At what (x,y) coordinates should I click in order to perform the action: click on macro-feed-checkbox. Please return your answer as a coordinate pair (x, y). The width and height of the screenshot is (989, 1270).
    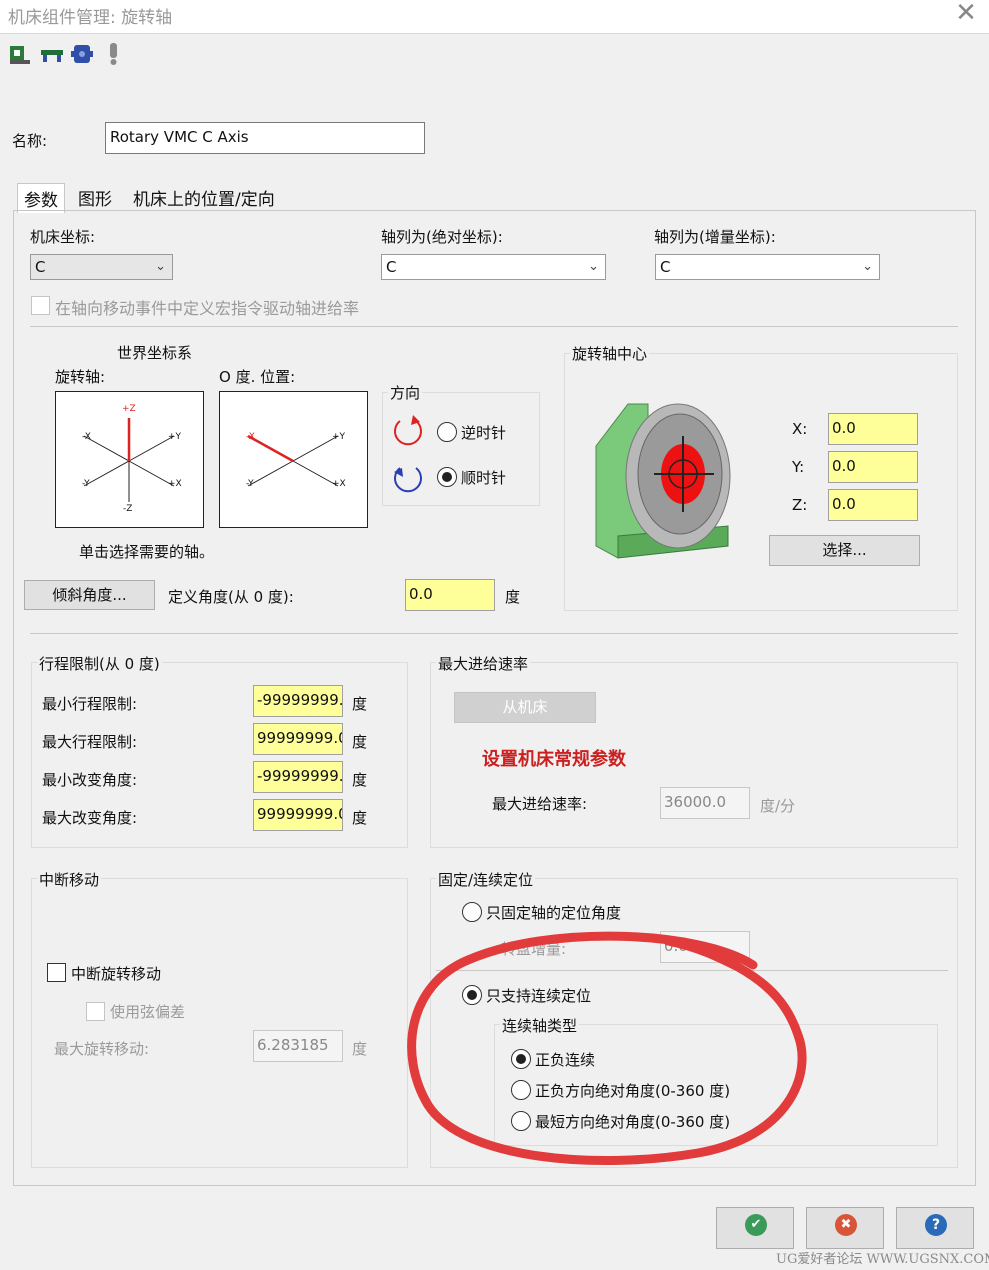
    Looking at the image, I should click on (40, 305).